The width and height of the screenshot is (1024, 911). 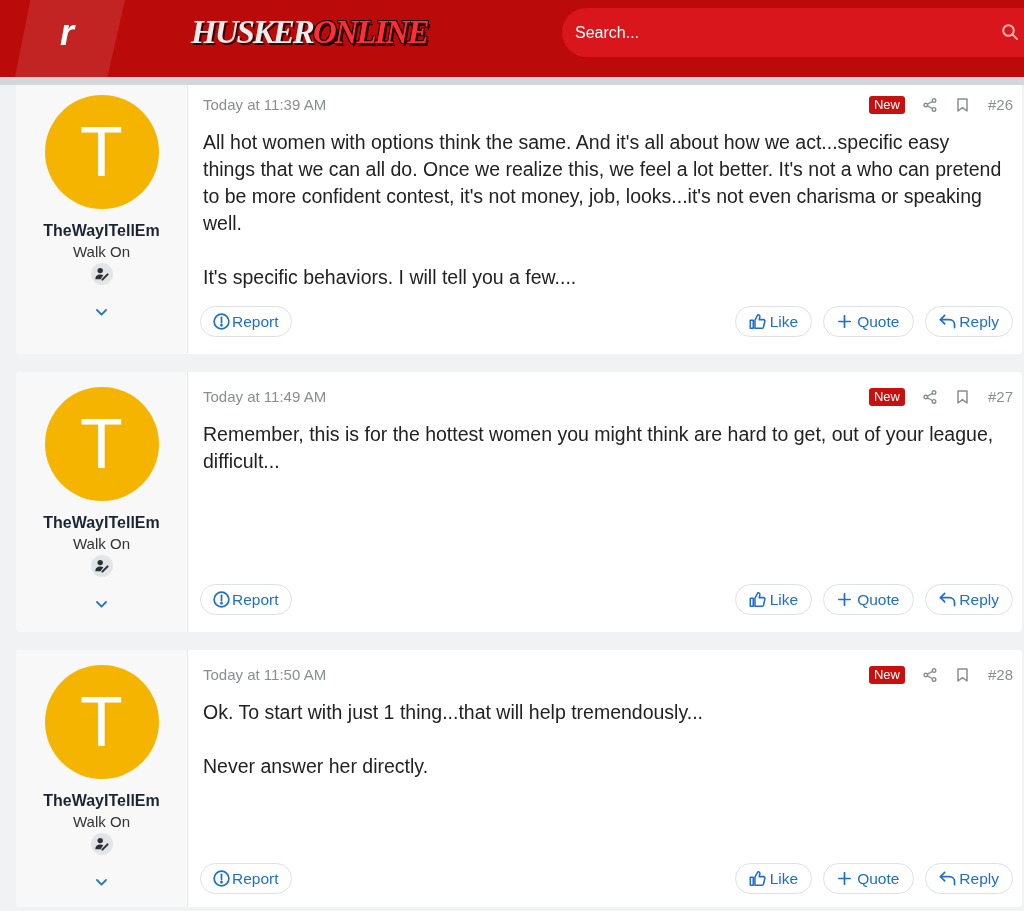 What do you see at coordinates (309, 32) in the screenshot?
I see `site-logo: HUSKERONLINE` at bounding box center [309, 32].